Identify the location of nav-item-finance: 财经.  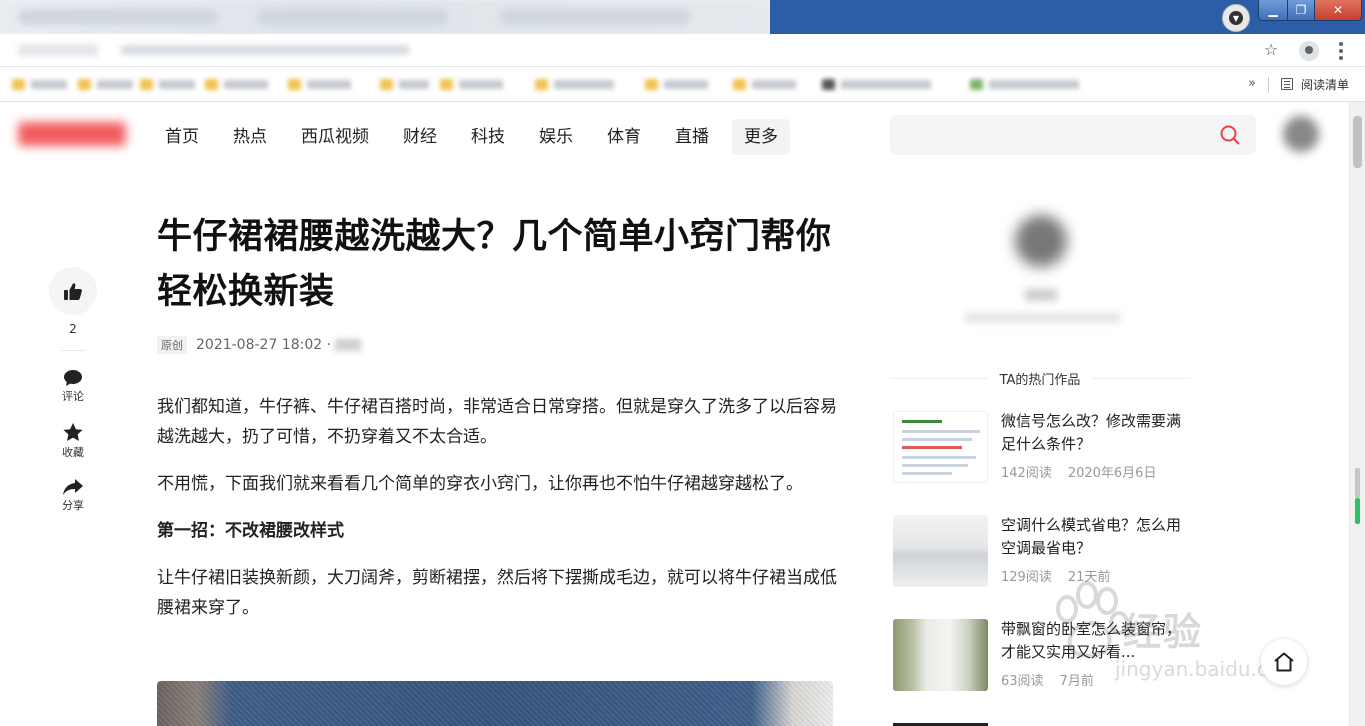
(420, 137).